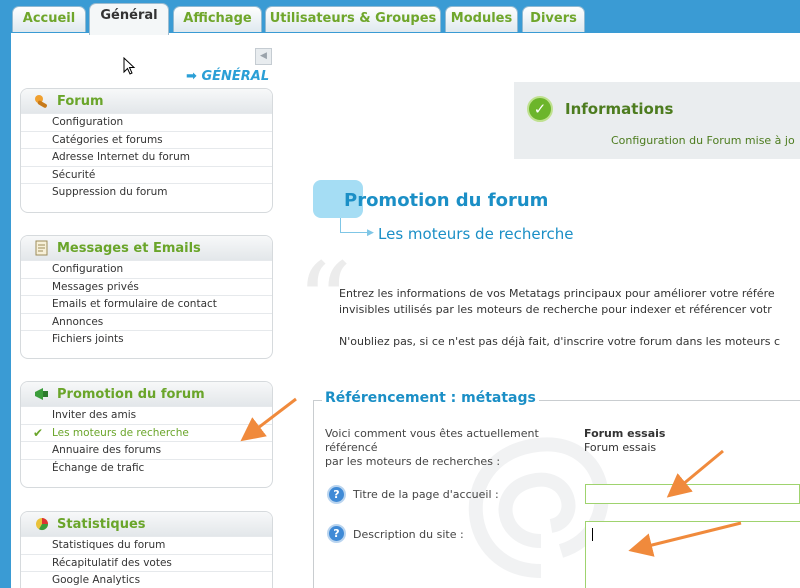 The width and height of the screenshot is (800, 588). Describe the element at coordinates (692, 494) in the screenshot. I see `homepage-title-input` at that location.